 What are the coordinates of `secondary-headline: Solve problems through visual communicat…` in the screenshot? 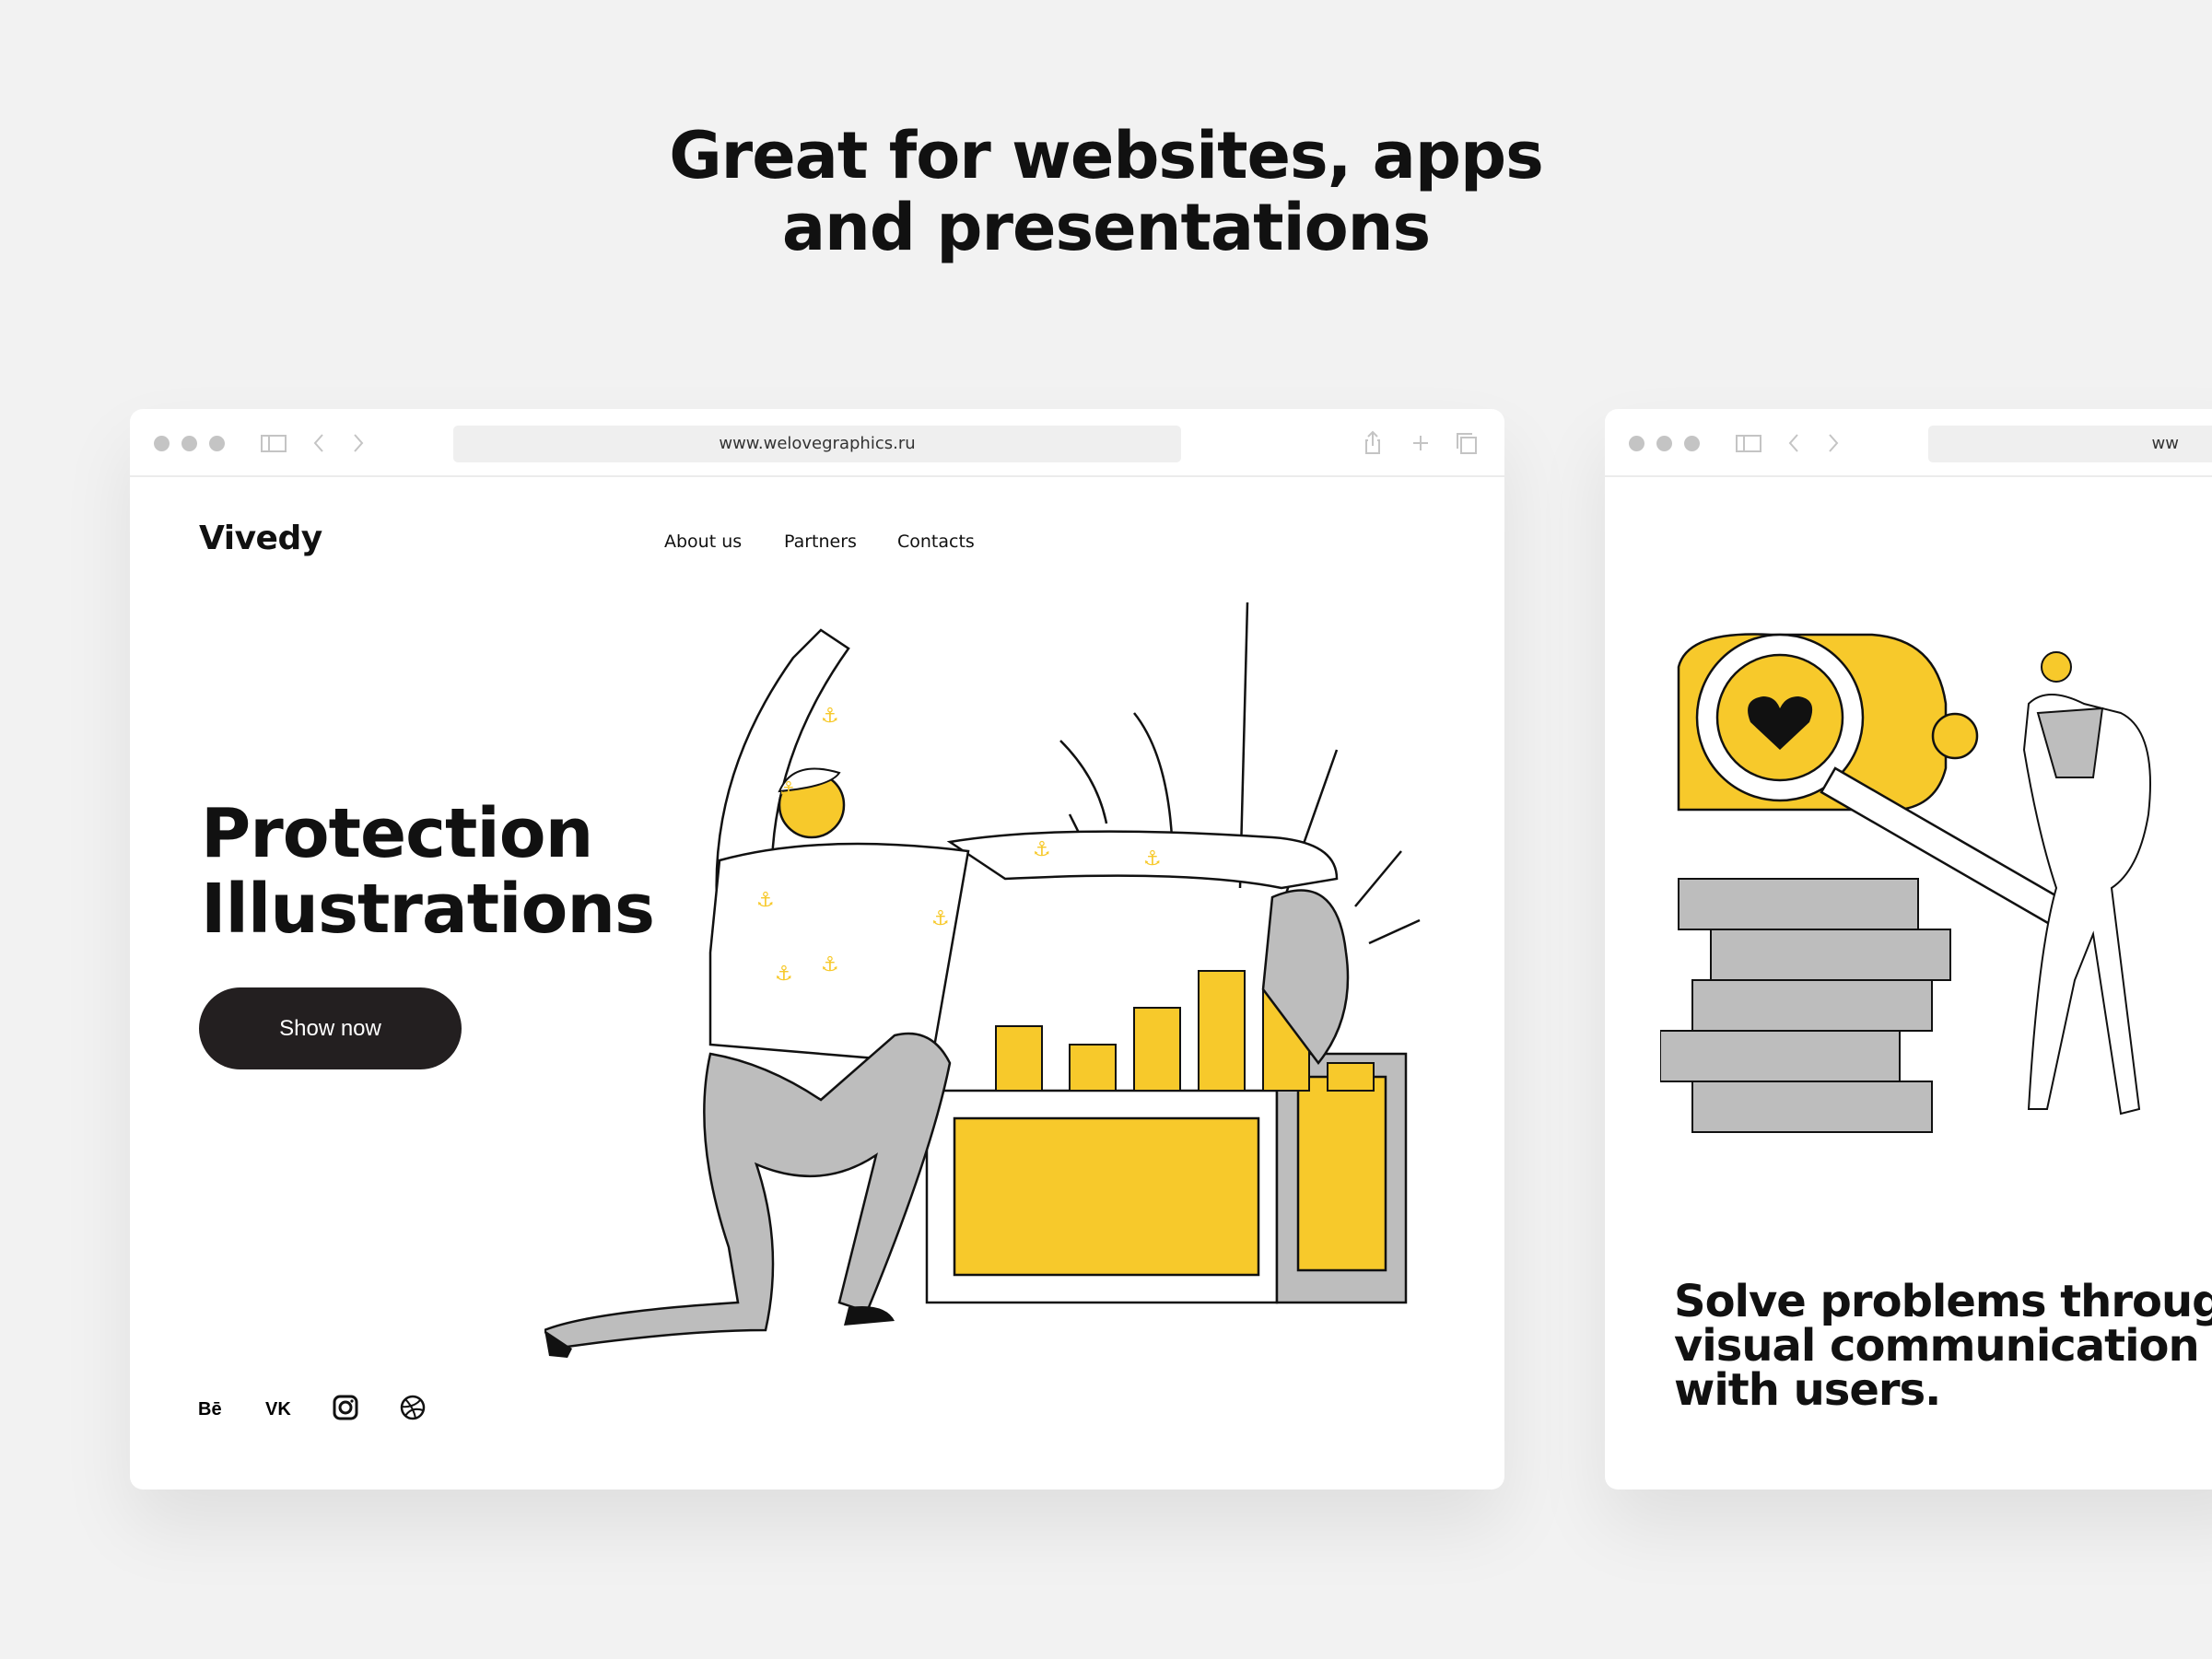 It's located at (1943, 1345).